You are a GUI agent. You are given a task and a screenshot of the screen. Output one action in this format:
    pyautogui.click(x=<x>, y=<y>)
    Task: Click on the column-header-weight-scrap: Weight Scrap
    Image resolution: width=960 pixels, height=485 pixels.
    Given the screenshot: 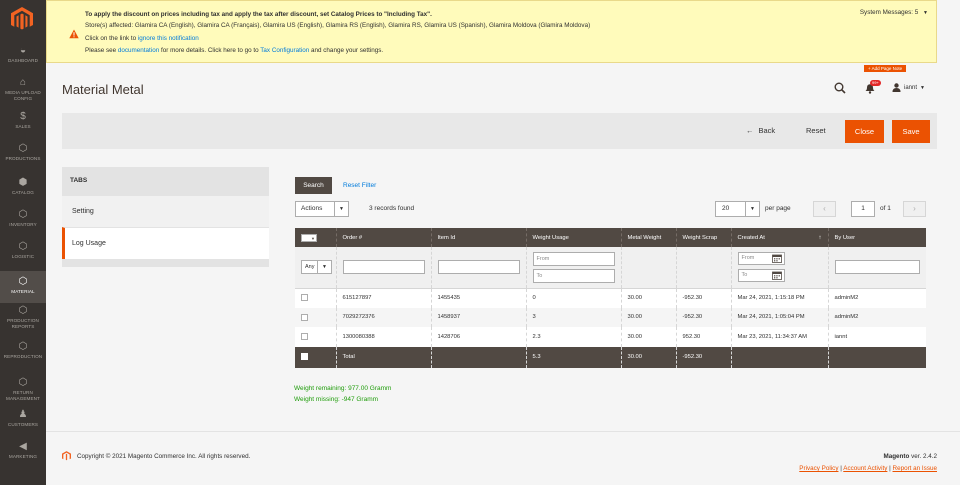 What is the action you would take?
    pyautogui.click(x=704, y=237)
    